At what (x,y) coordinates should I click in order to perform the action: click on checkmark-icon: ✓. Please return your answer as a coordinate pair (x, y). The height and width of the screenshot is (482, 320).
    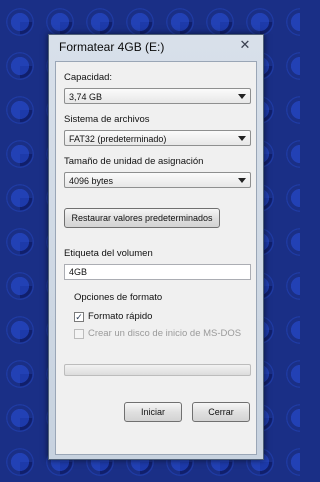
    Looking at the image, I should click on (79, 317).